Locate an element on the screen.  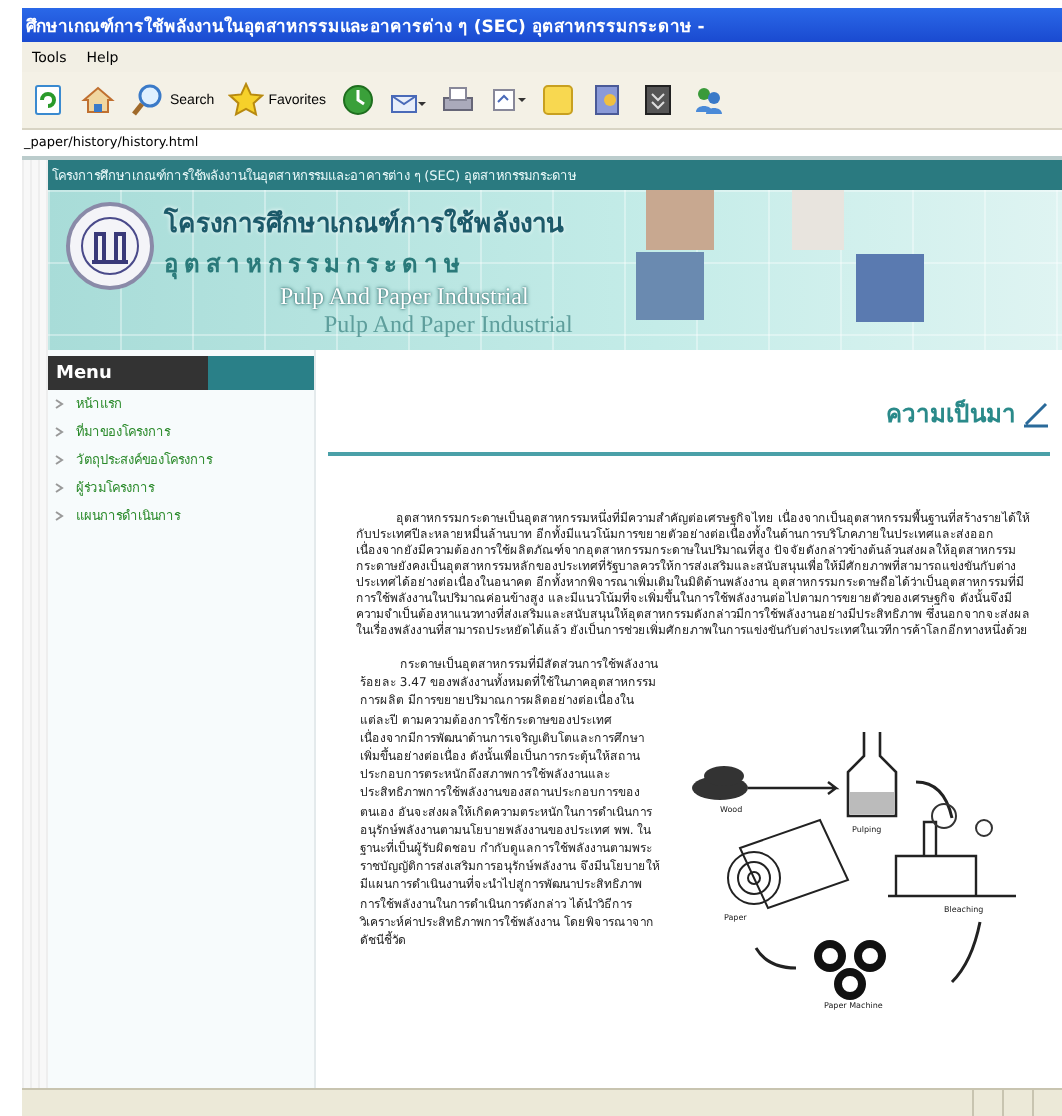
banner-title: โครงการศึกษาเกณฑ์การใช้พลังงาน is located at coordinates (365, 224).